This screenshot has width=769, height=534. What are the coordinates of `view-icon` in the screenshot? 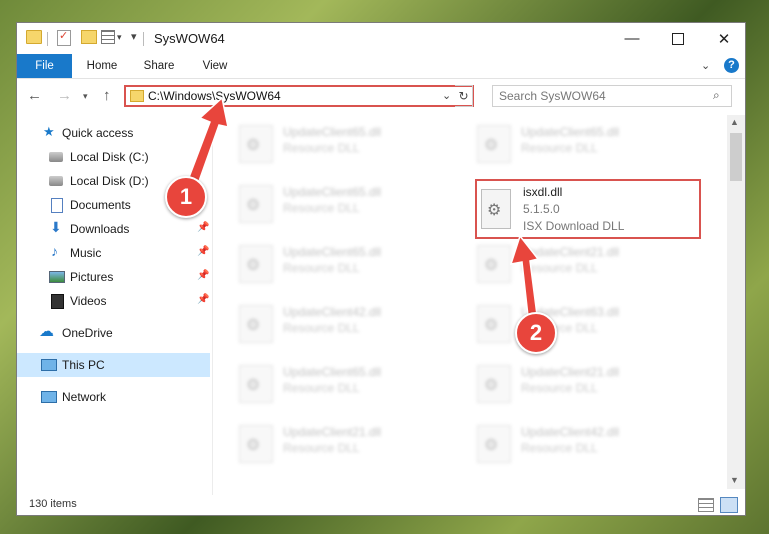 It's located at (108, 37).